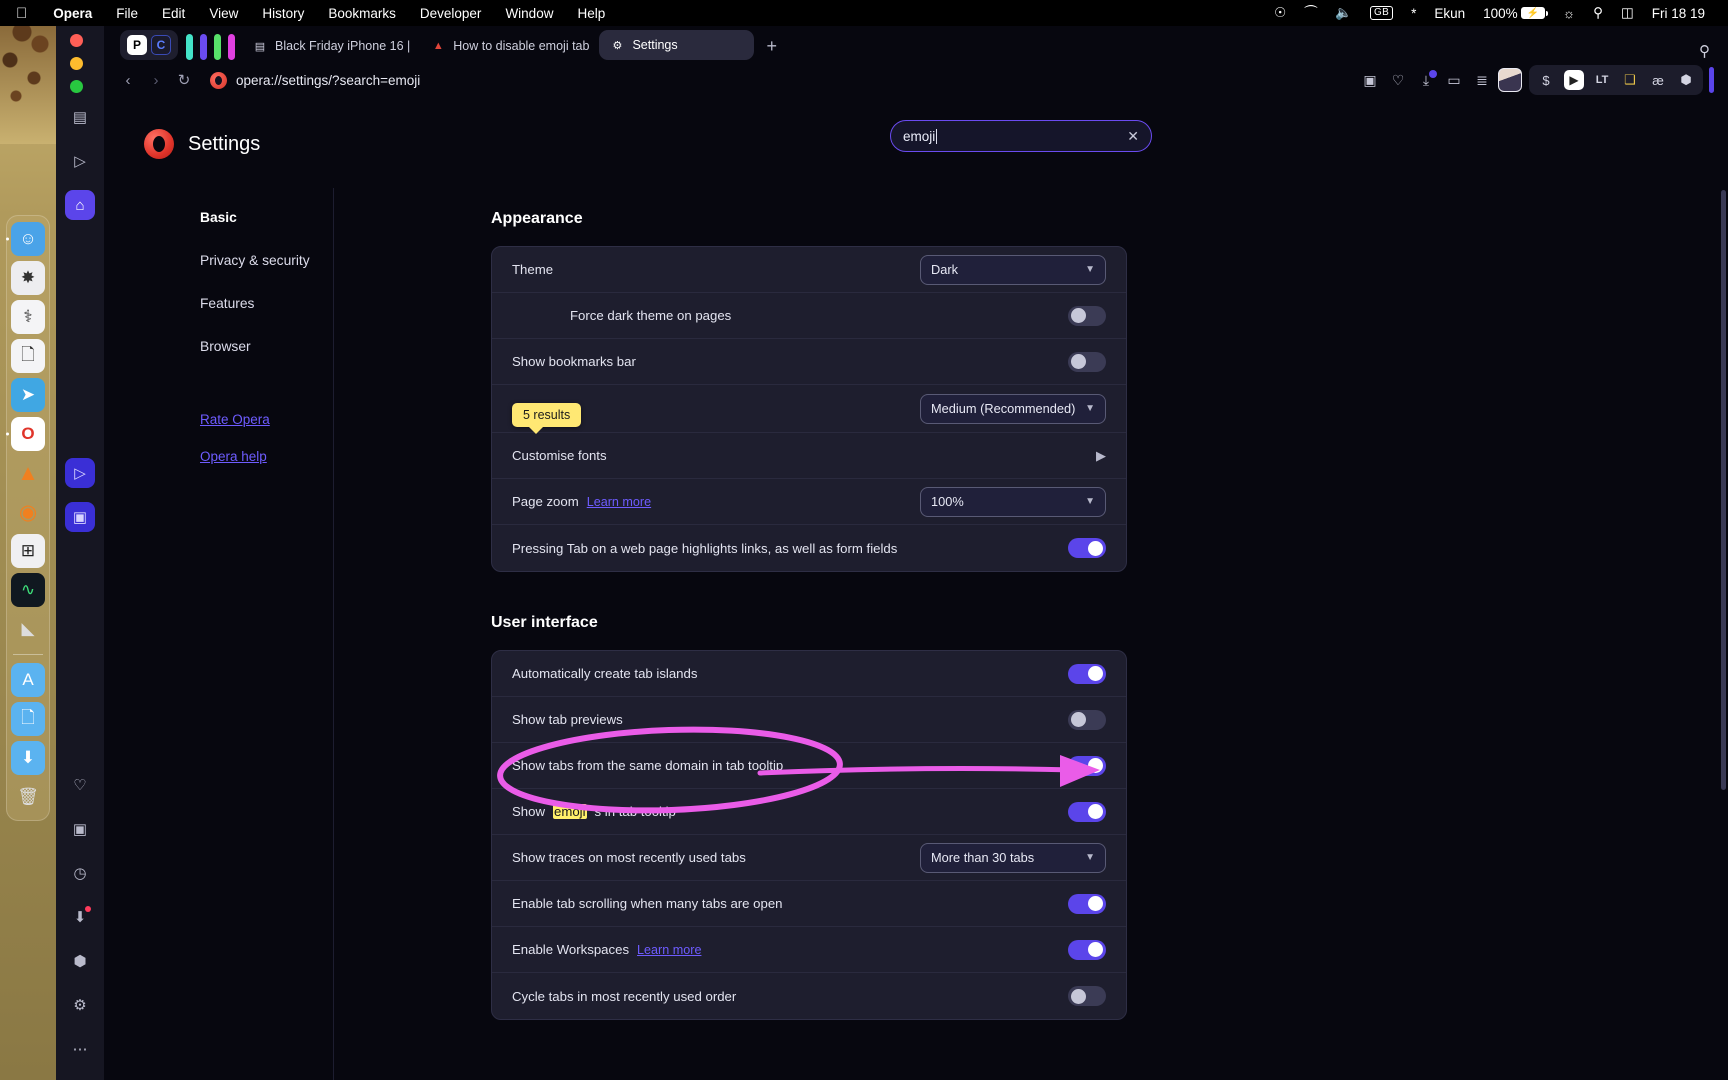 This screenshot has height=1080, width=1728. Describe the element at coordinates (1013, 408) in the screenshot. I see `font-size-select: Medium (Recommended) ▼` at that location.